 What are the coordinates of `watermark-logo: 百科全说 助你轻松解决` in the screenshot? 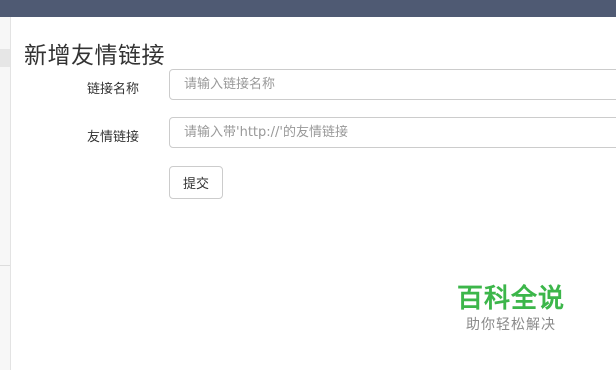 It's located at (511, 308).